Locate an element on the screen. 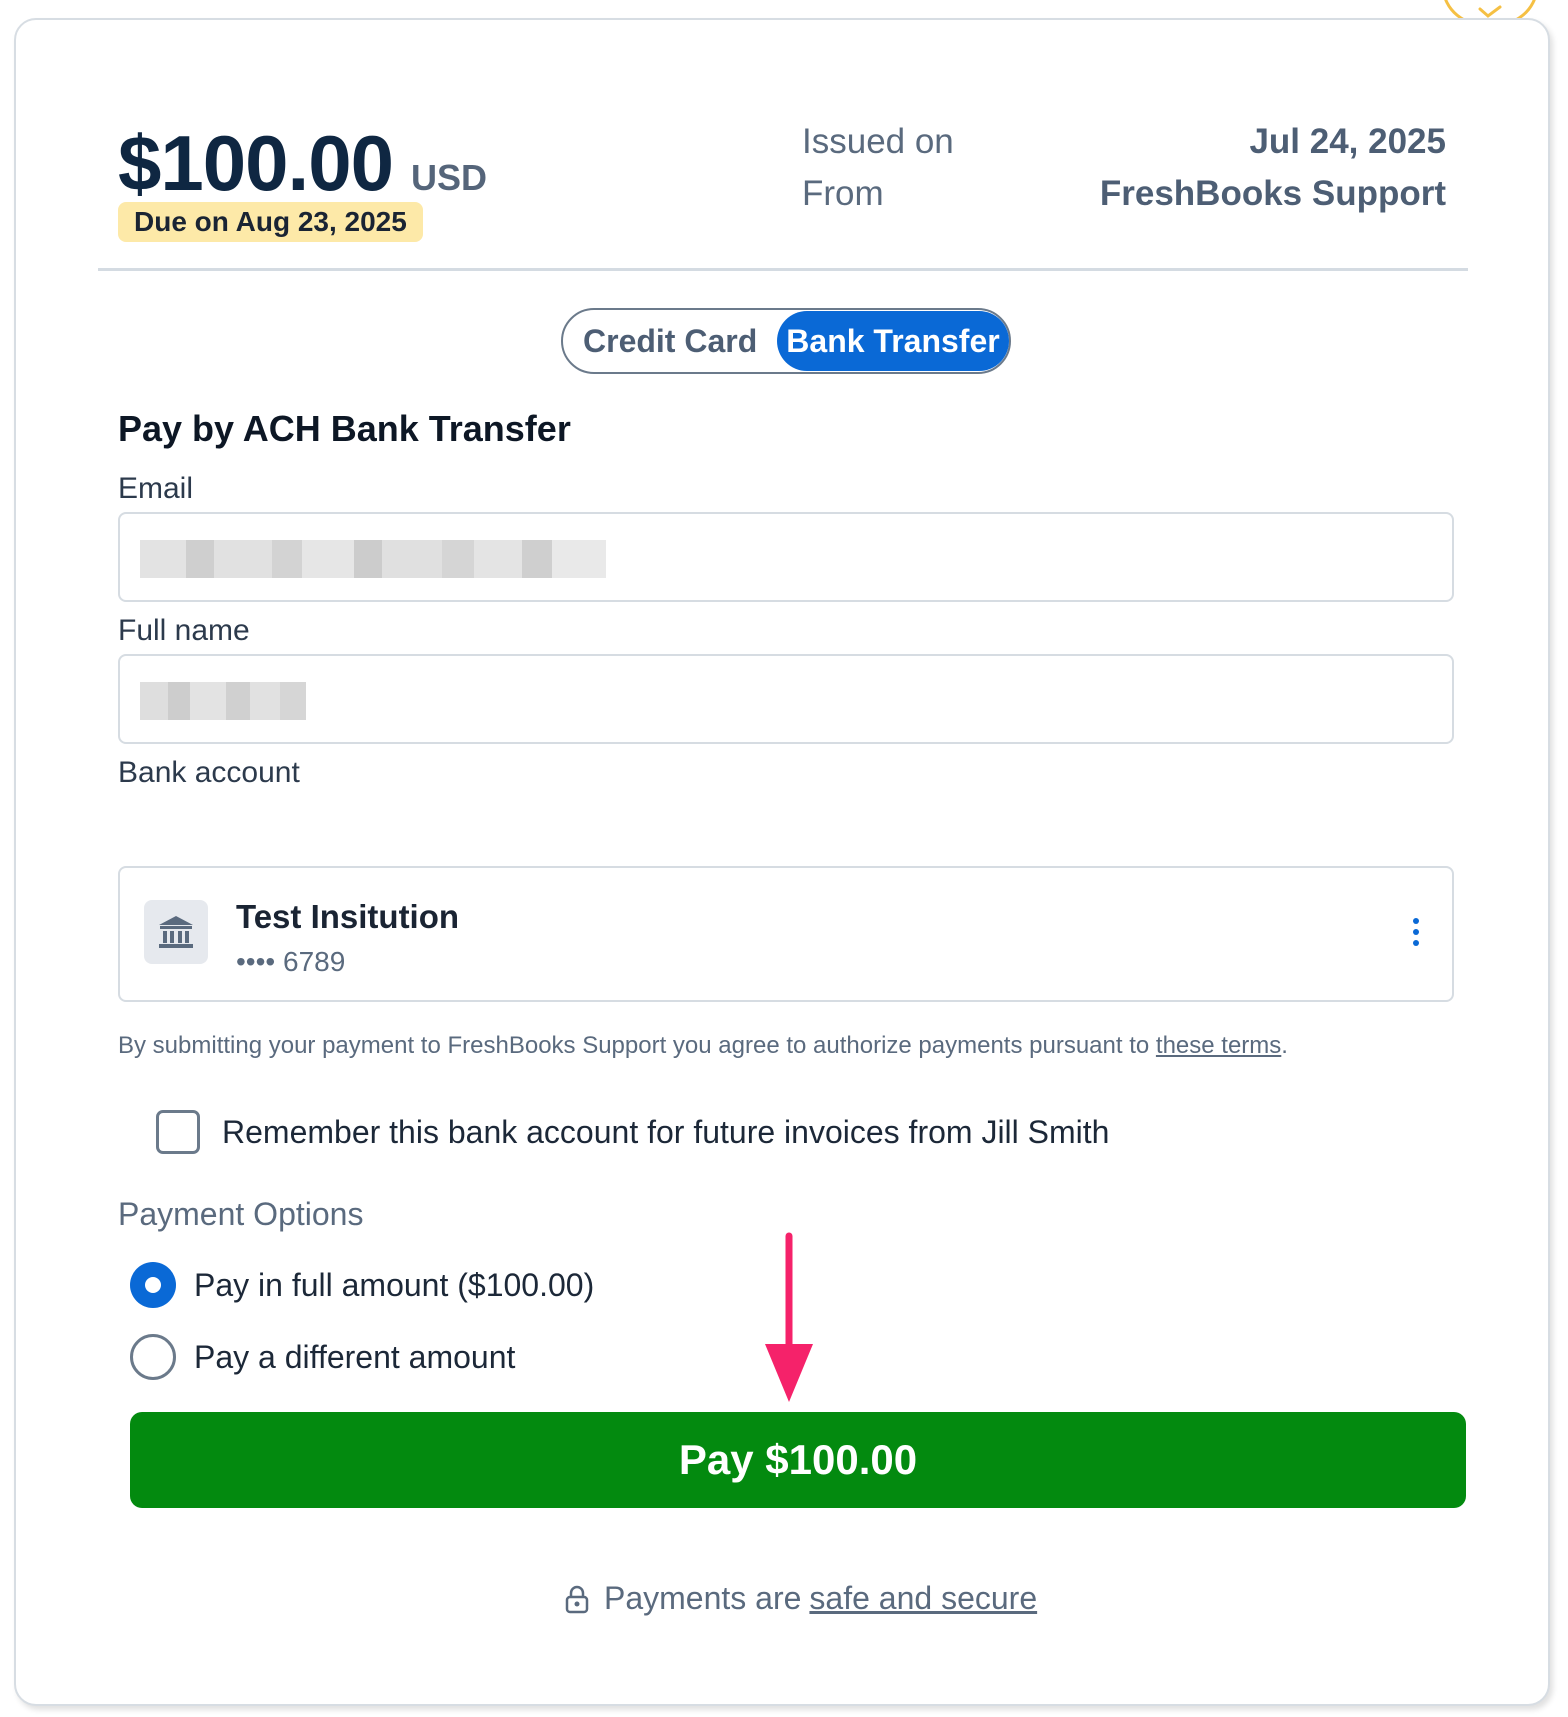 The image size is (1568, 1717). radio-pay-different is located at coordinates (153, 1357).